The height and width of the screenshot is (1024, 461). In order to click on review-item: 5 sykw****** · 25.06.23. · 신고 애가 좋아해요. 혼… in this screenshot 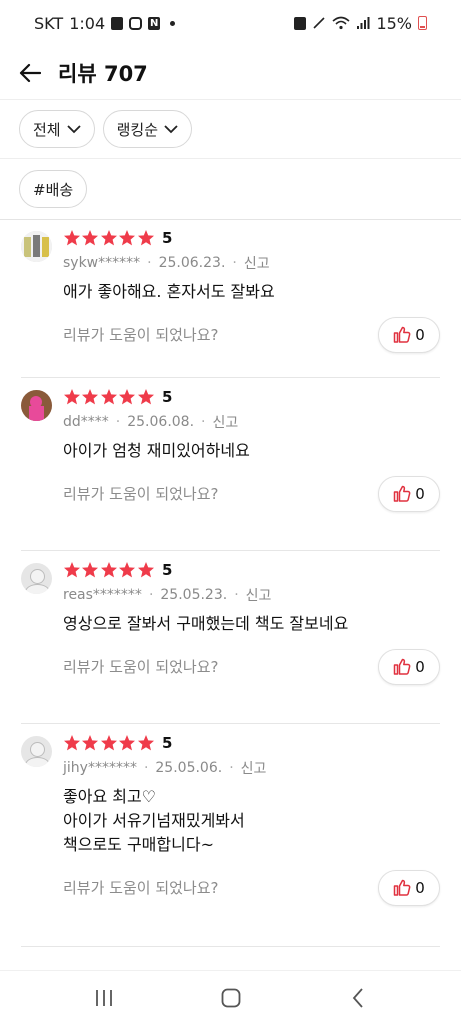, I will do `click(230, 299)`.